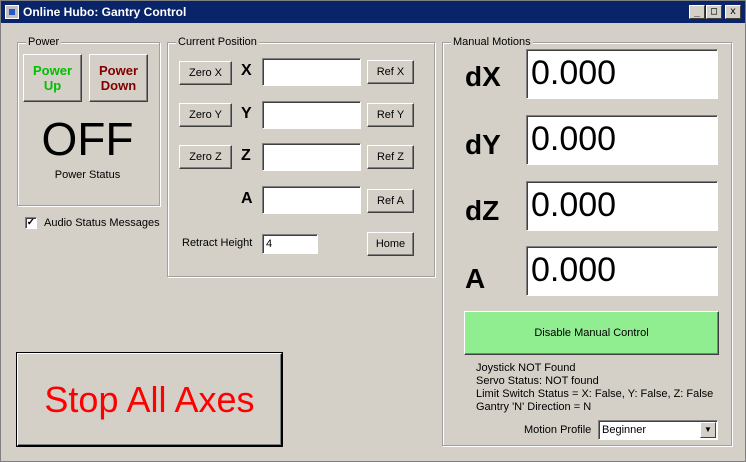 The height and width of the screenshot is (462, 746). I want to click on motion-profile-select: Beginner ▼, so click(658, 430).